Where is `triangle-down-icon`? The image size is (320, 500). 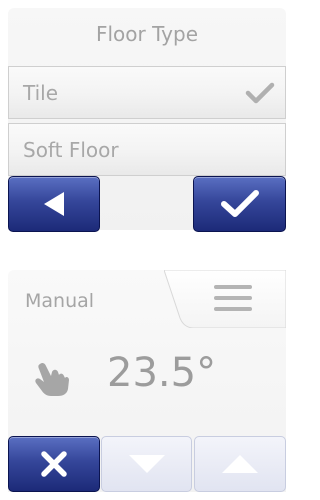
triangle-down-icon is located at coordinates (146, 464).